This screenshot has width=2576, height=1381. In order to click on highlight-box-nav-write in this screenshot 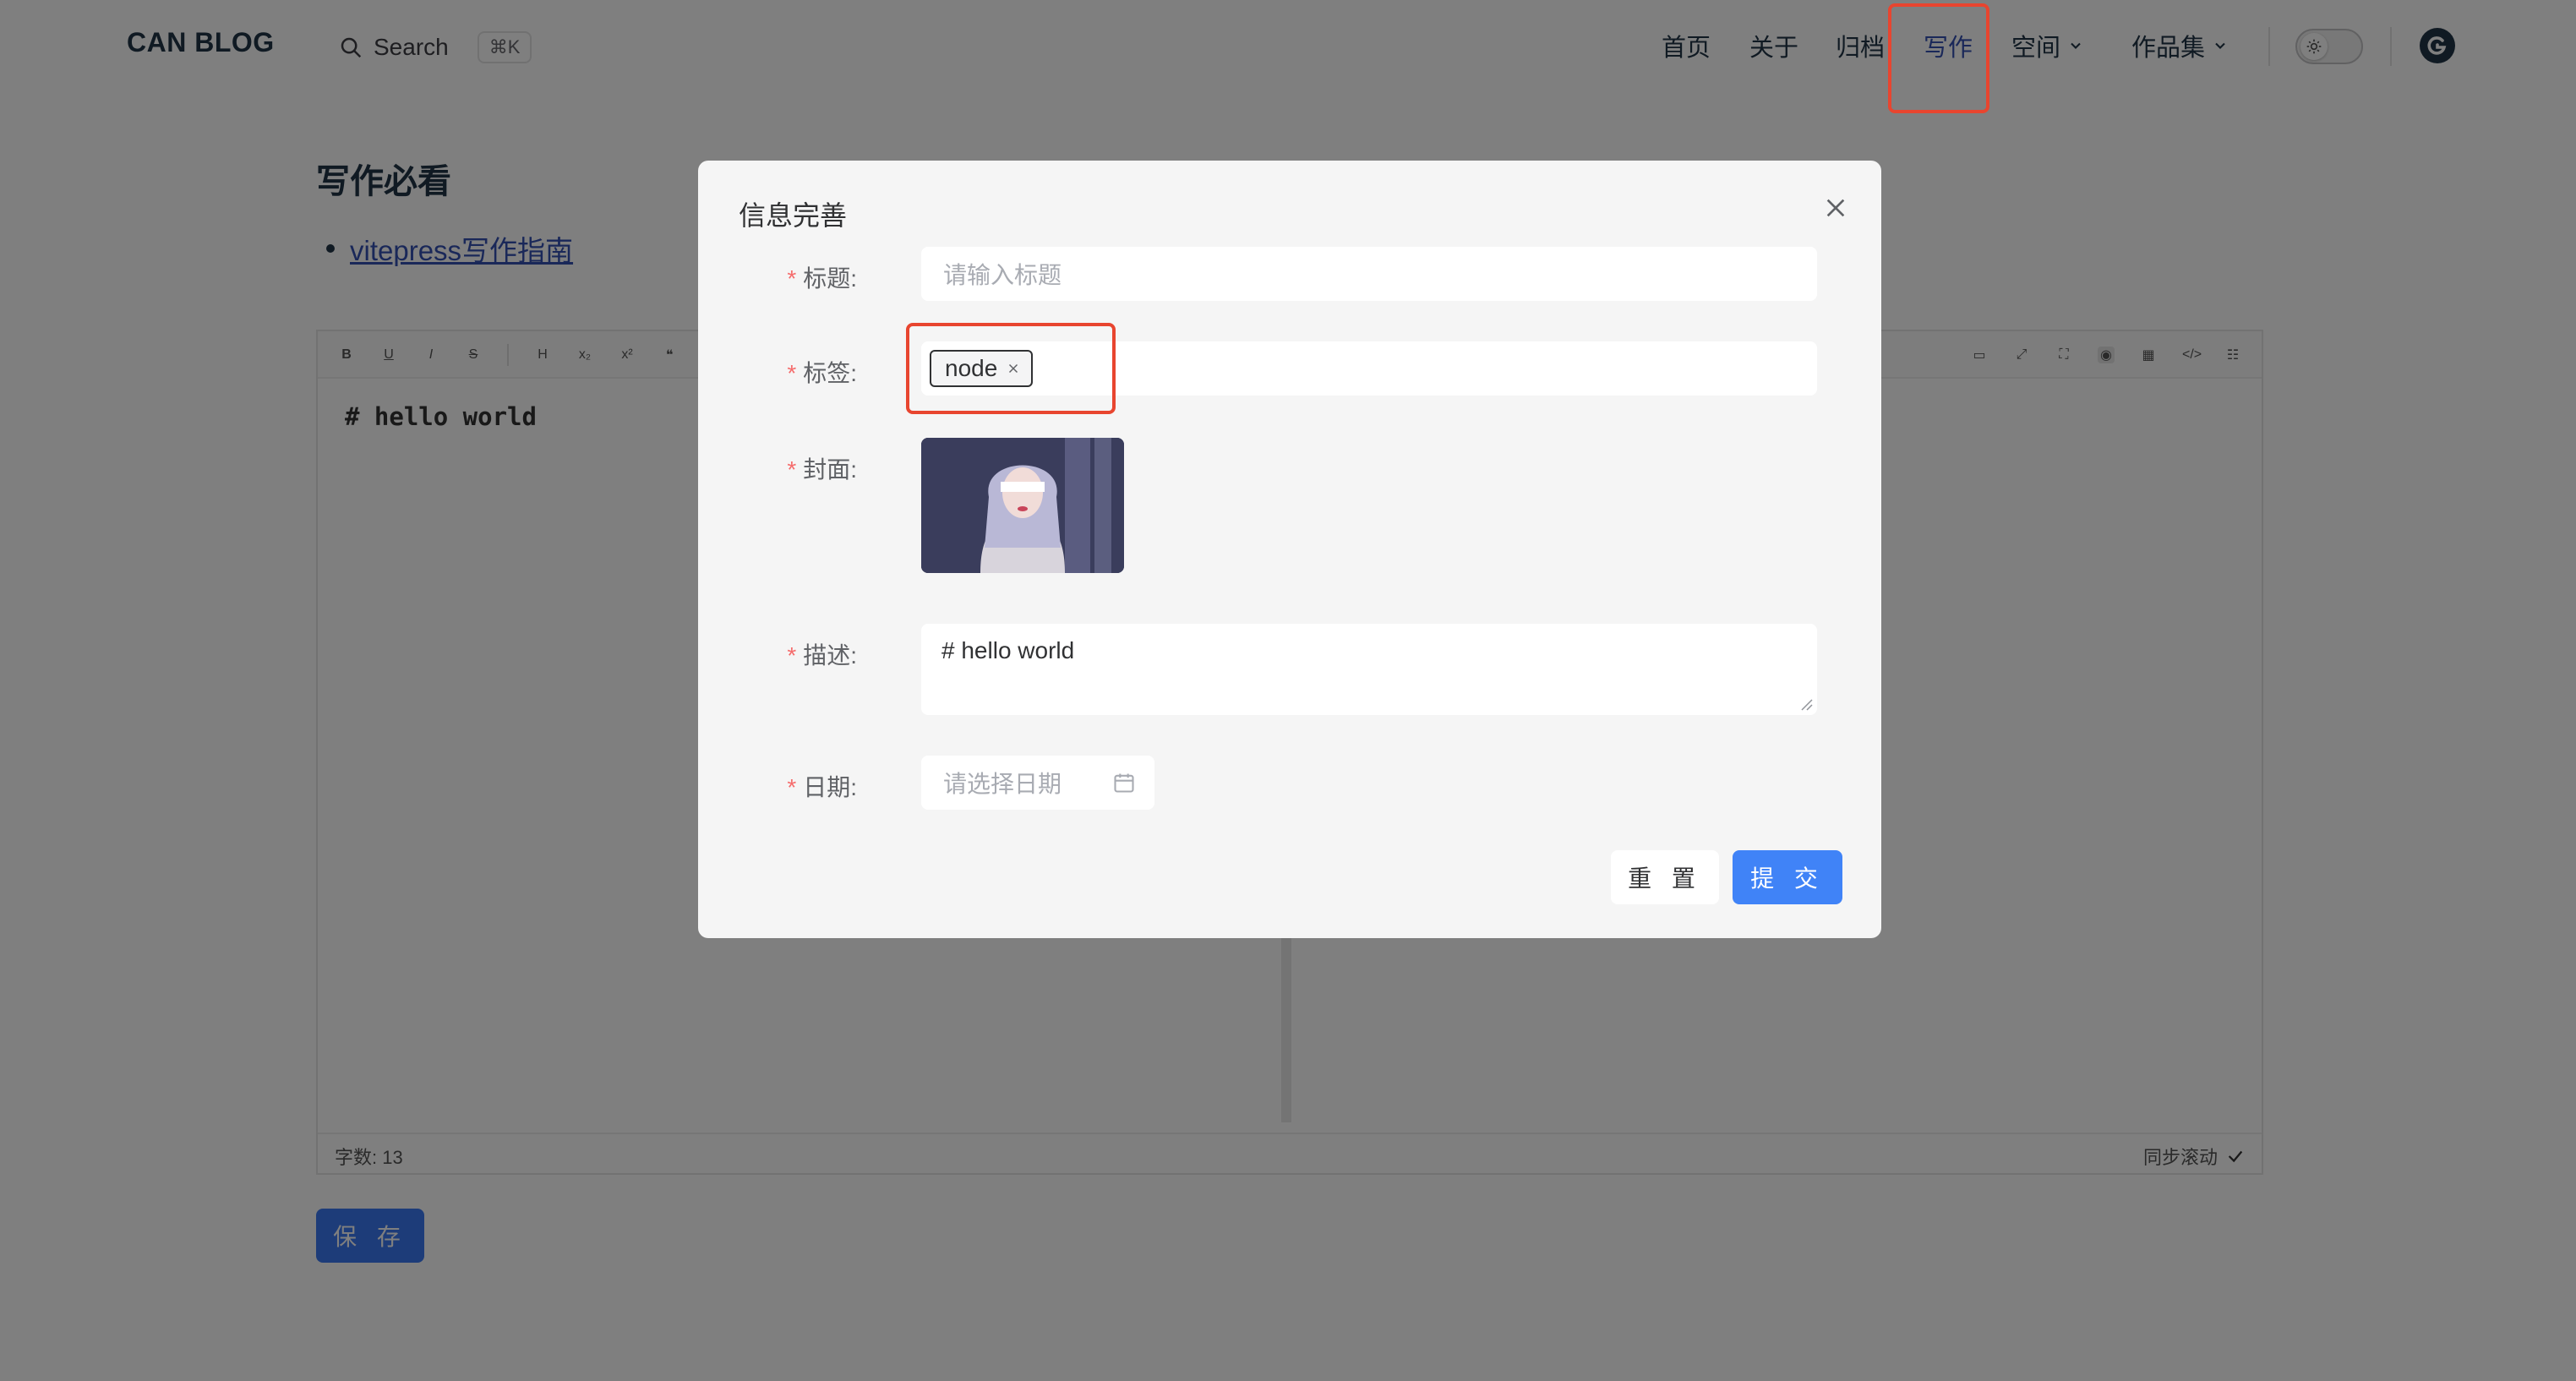, I will do `click(1938, 58)`.